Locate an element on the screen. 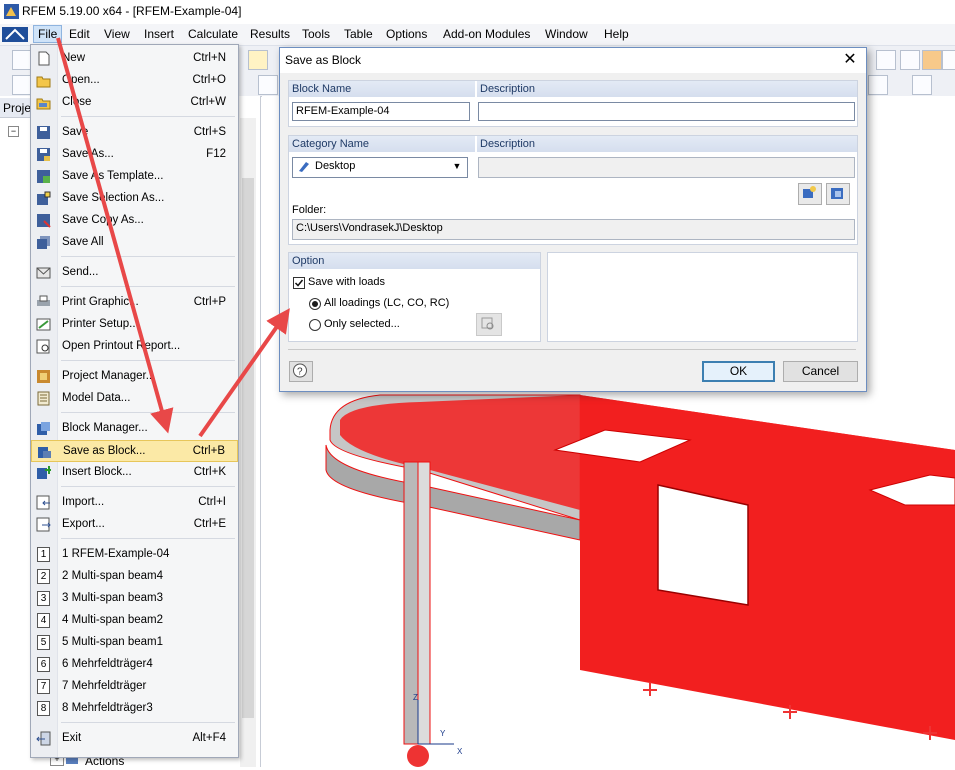 This screenshot has height=770, width=955. menu-item-label: New is located at coordinates (74, 58).